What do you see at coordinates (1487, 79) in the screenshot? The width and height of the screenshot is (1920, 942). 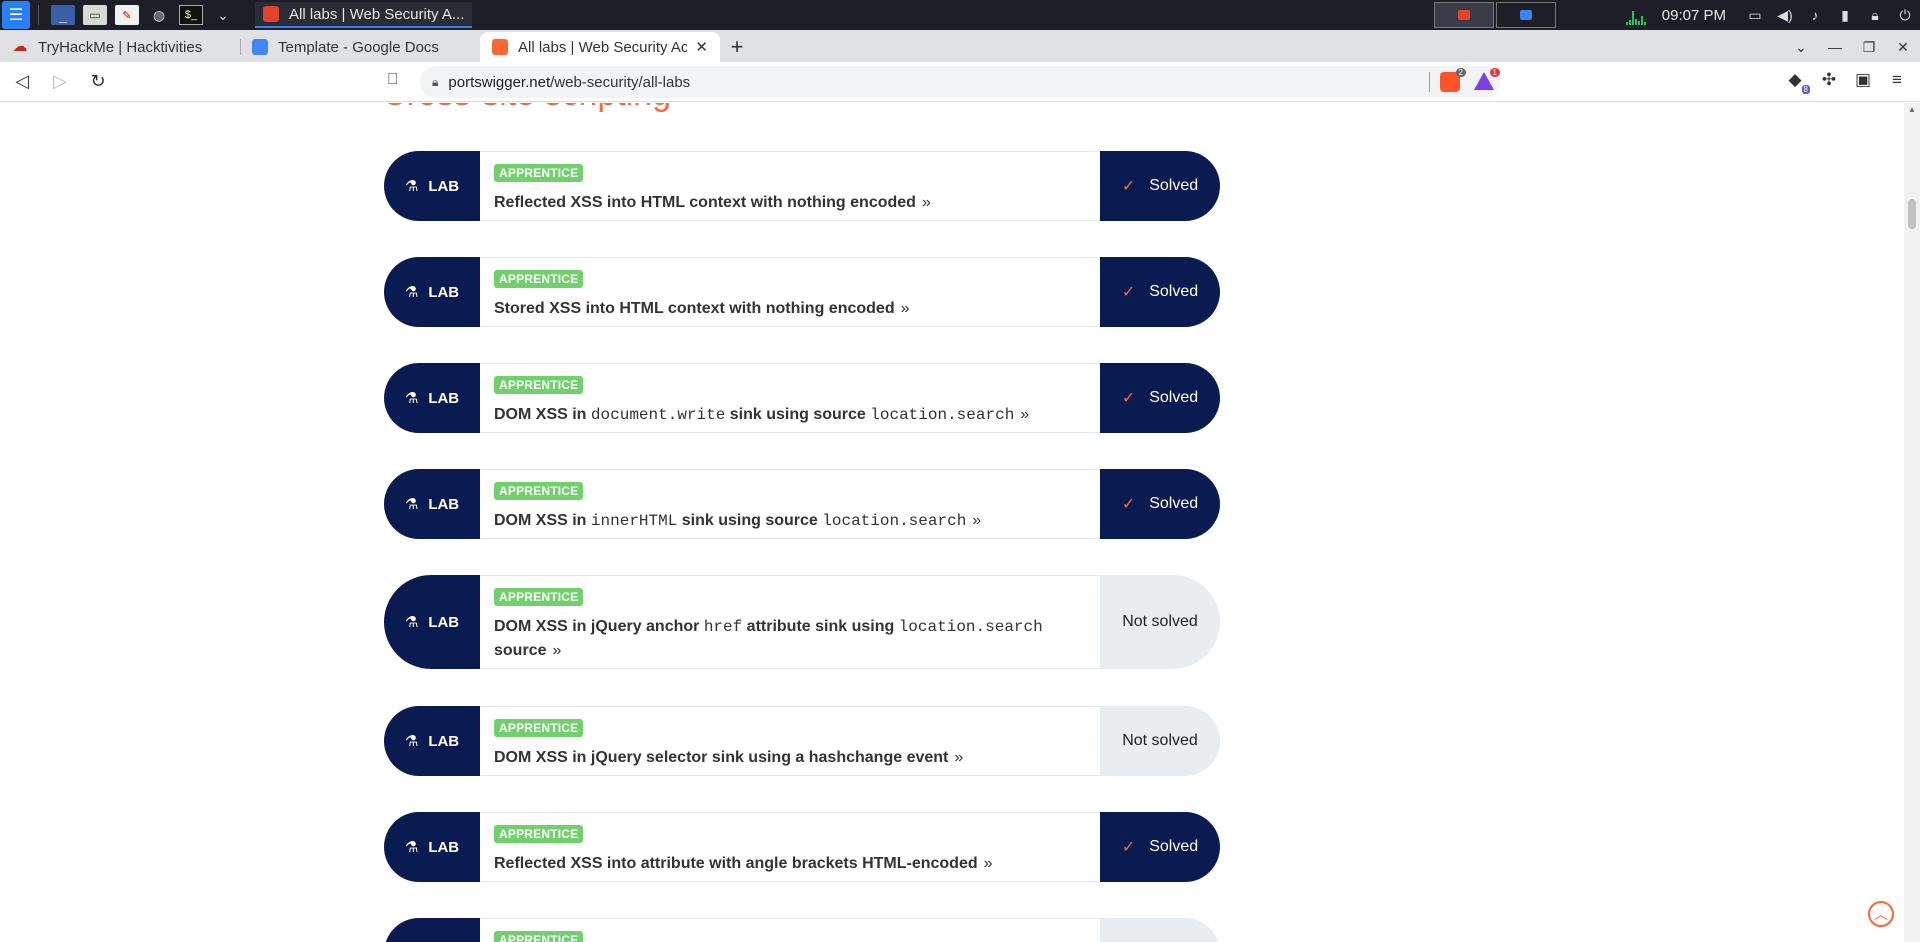 I see `brave-rewards-icon: 1` at bounding box center [1487, 79].